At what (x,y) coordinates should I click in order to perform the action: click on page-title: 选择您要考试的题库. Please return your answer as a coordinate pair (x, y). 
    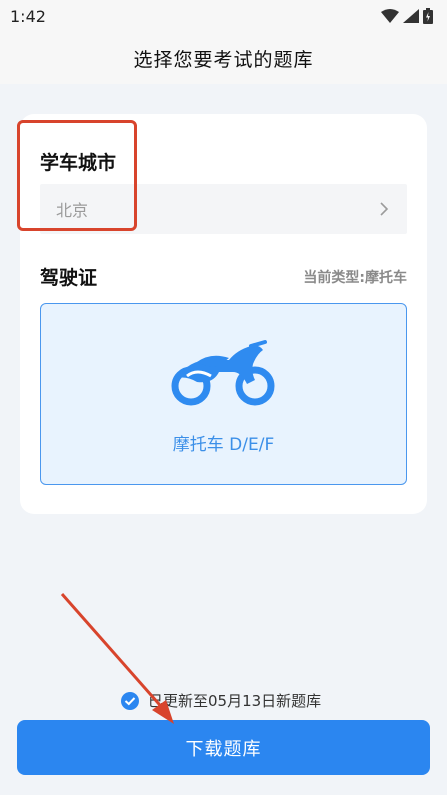
    Looking at the image, I should click on (223, 59).